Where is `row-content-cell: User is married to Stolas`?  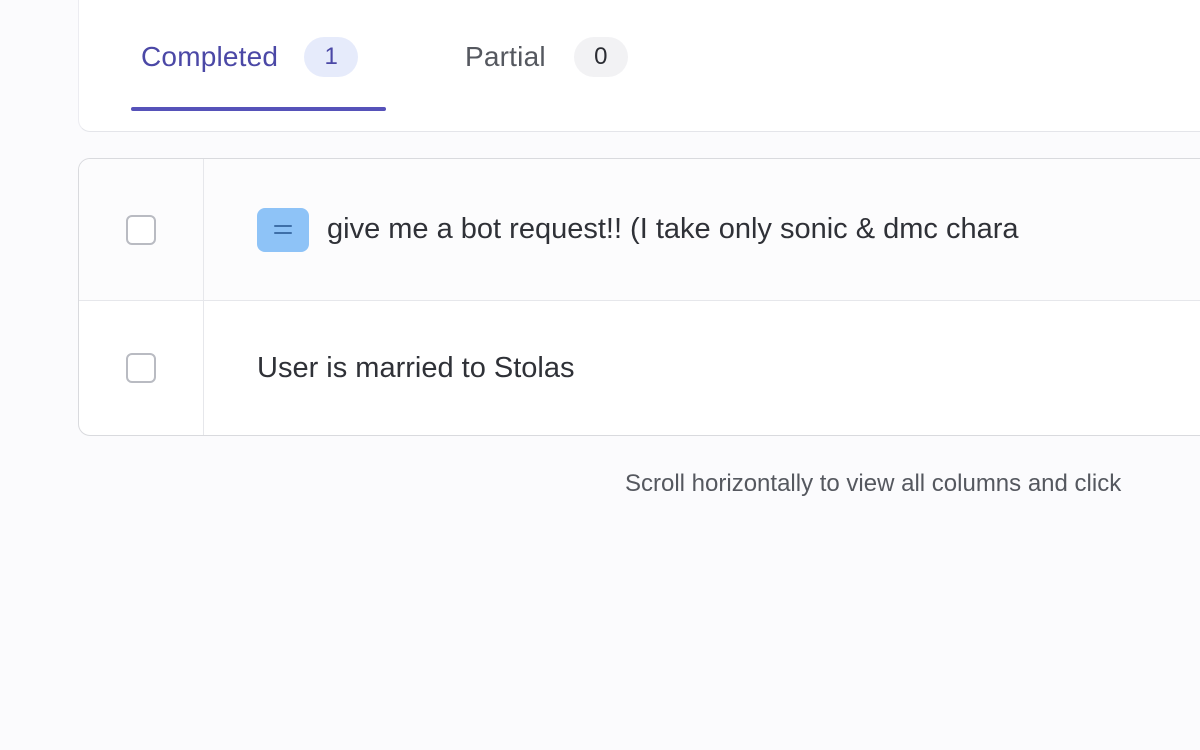 row-content-cell: User is married to Stolas is located at coordinates (702, 368).